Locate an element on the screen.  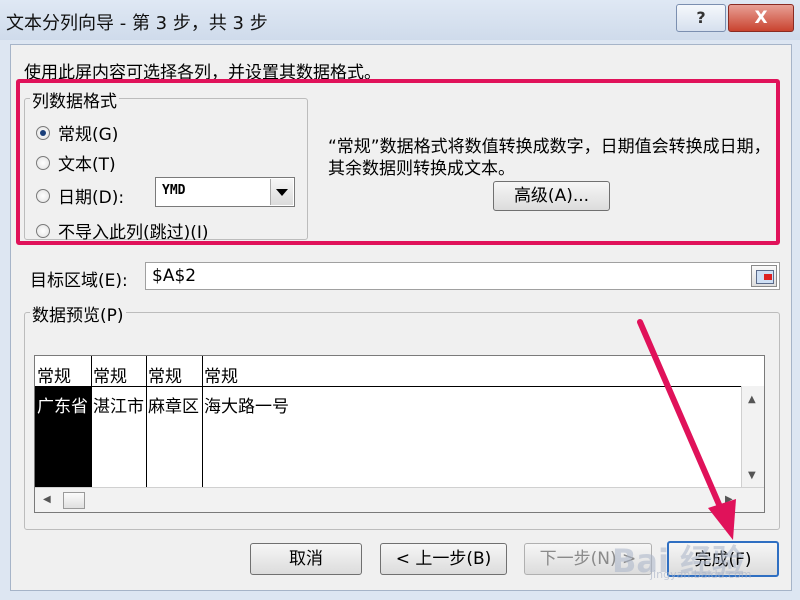
close-button: X is located at coordinates (761, 18).